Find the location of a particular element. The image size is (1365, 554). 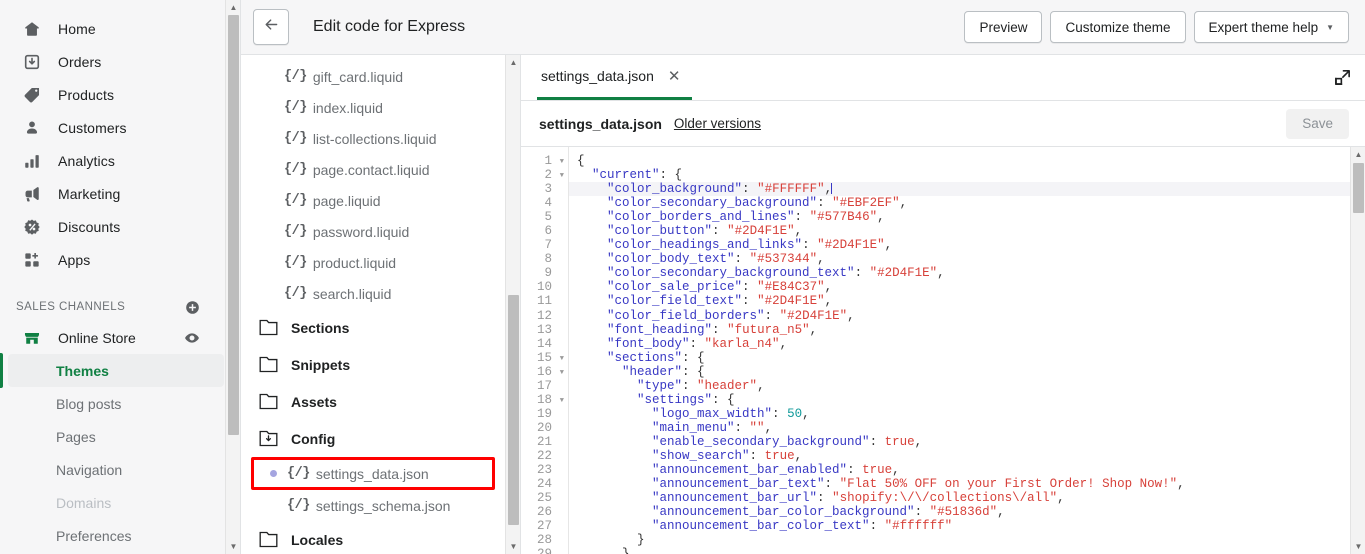

sidebar-item-navigation: Navigation is located at coordinates (116, 469).